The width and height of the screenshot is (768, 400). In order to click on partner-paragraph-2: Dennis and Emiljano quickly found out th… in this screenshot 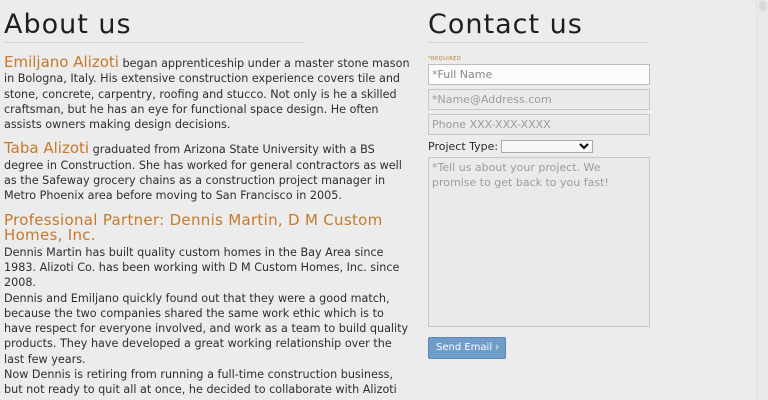, I will do `click(206, 328)`.